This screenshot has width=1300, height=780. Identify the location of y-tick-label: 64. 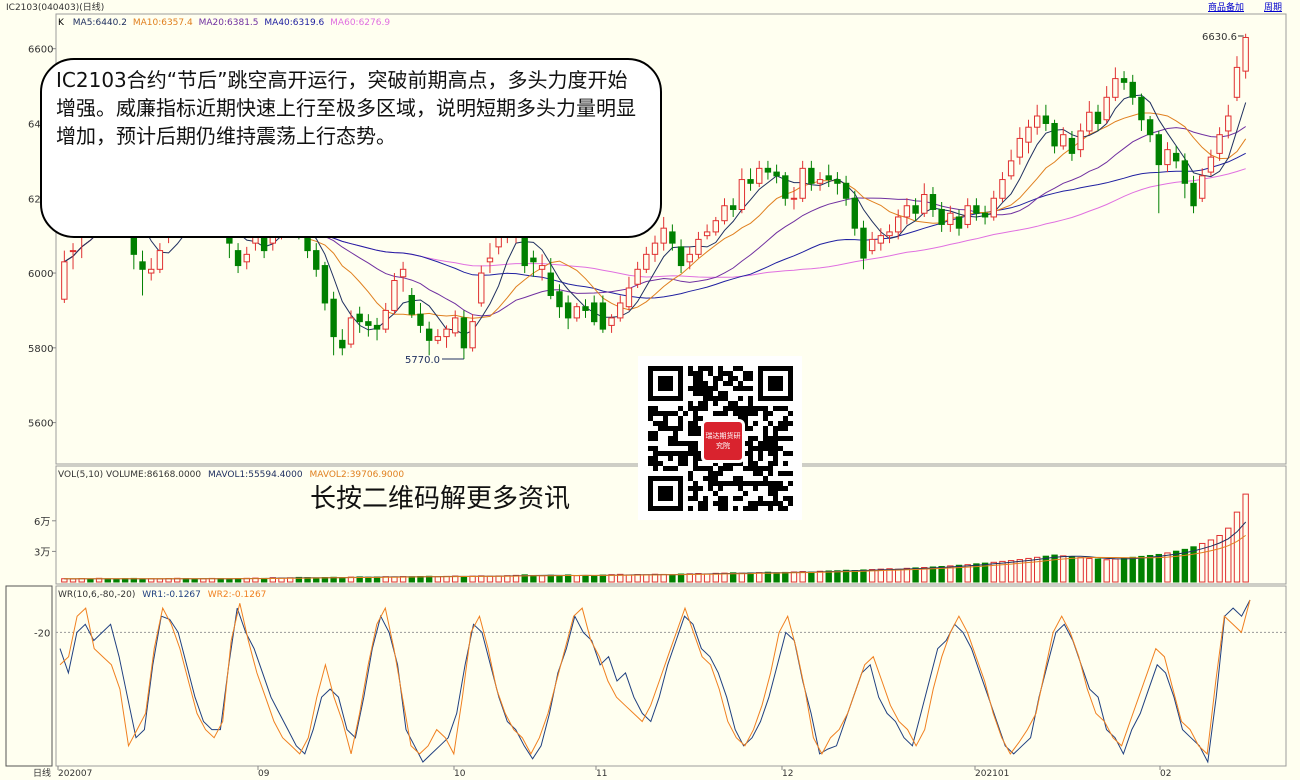
(34, 124).